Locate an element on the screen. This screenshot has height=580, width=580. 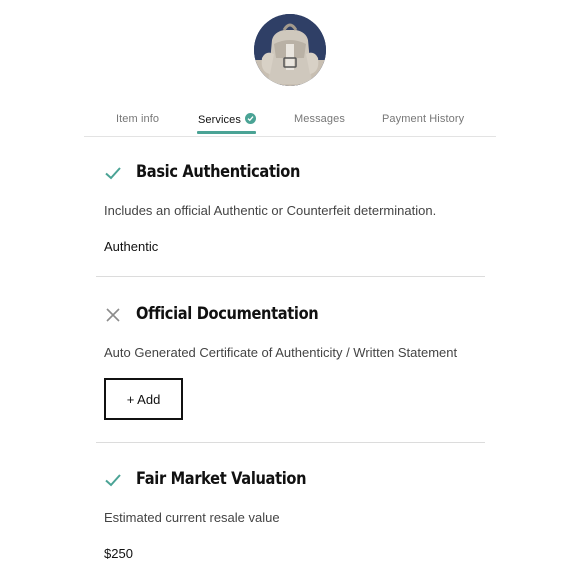
tab-messages: Messages is located at coordinates (319, 119).